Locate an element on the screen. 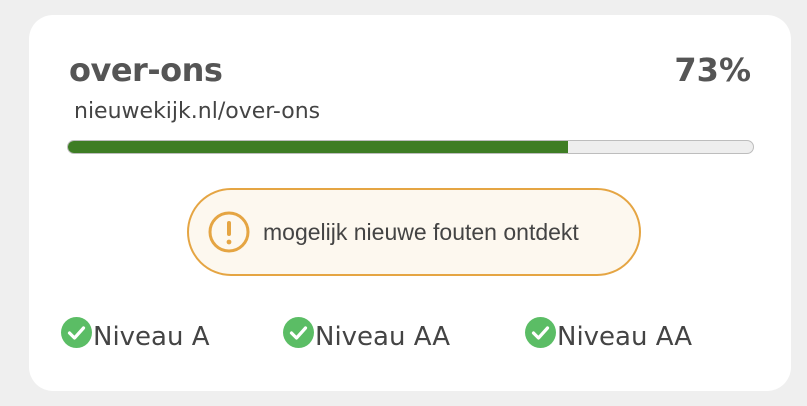 The width and height of the screenshot is (807, 406). score-percentage: 73% is located at coordinates (712, 70).